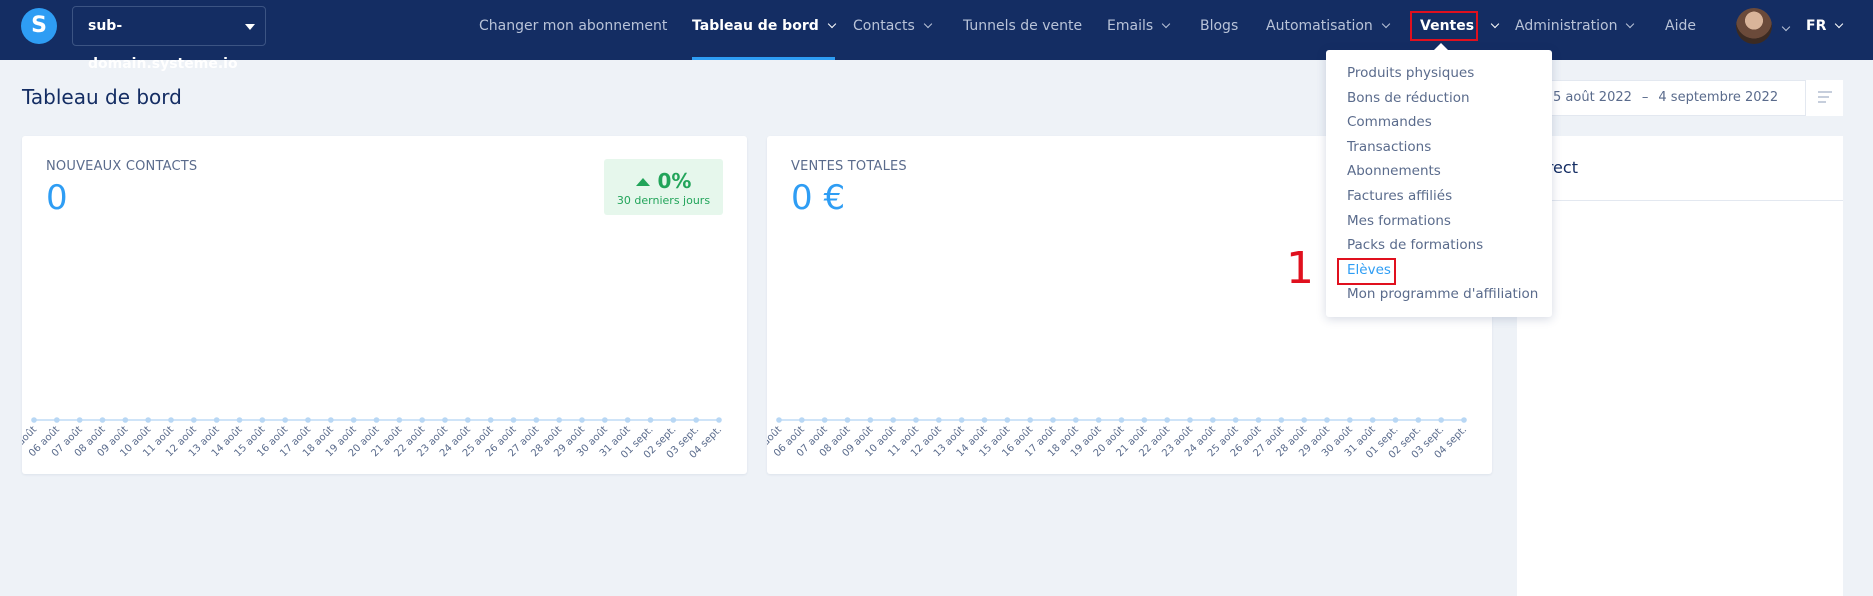 The image size is (1873, 596). What do you see at coordinates (1825, 26) in the screenshot?
I see `language-selector: FR` at bounding box center [1825, 26].